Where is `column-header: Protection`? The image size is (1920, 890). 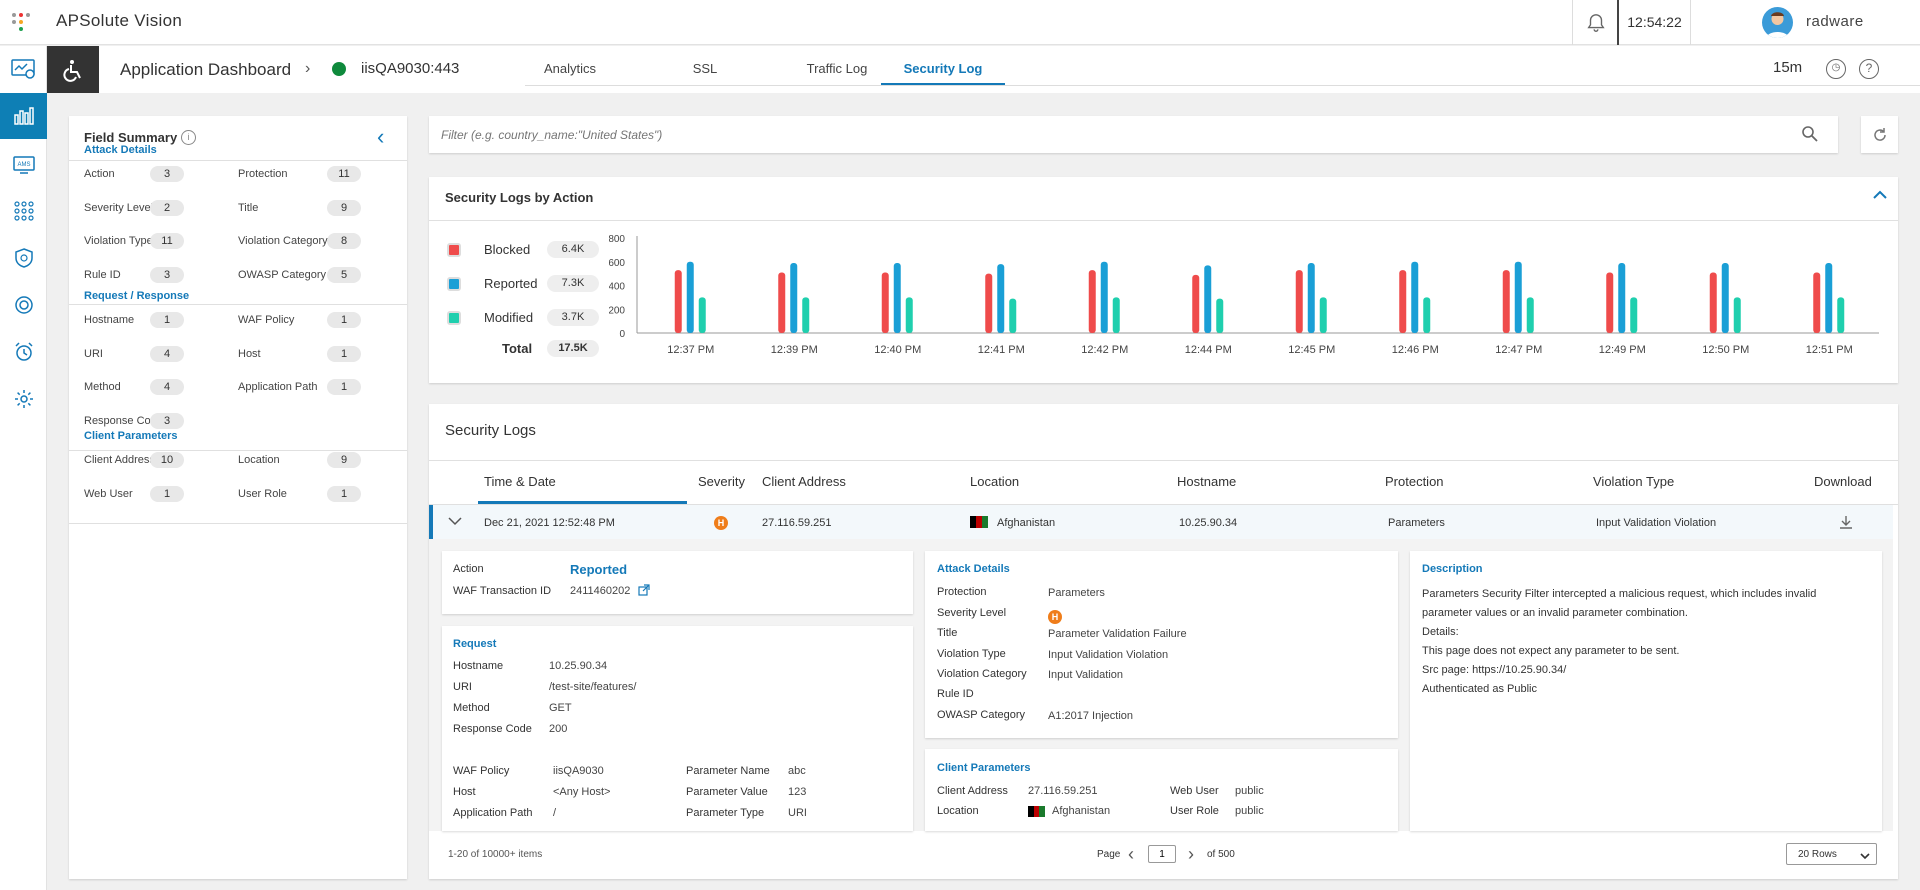
column-header: Protection is located at coordinates (1414, 481).